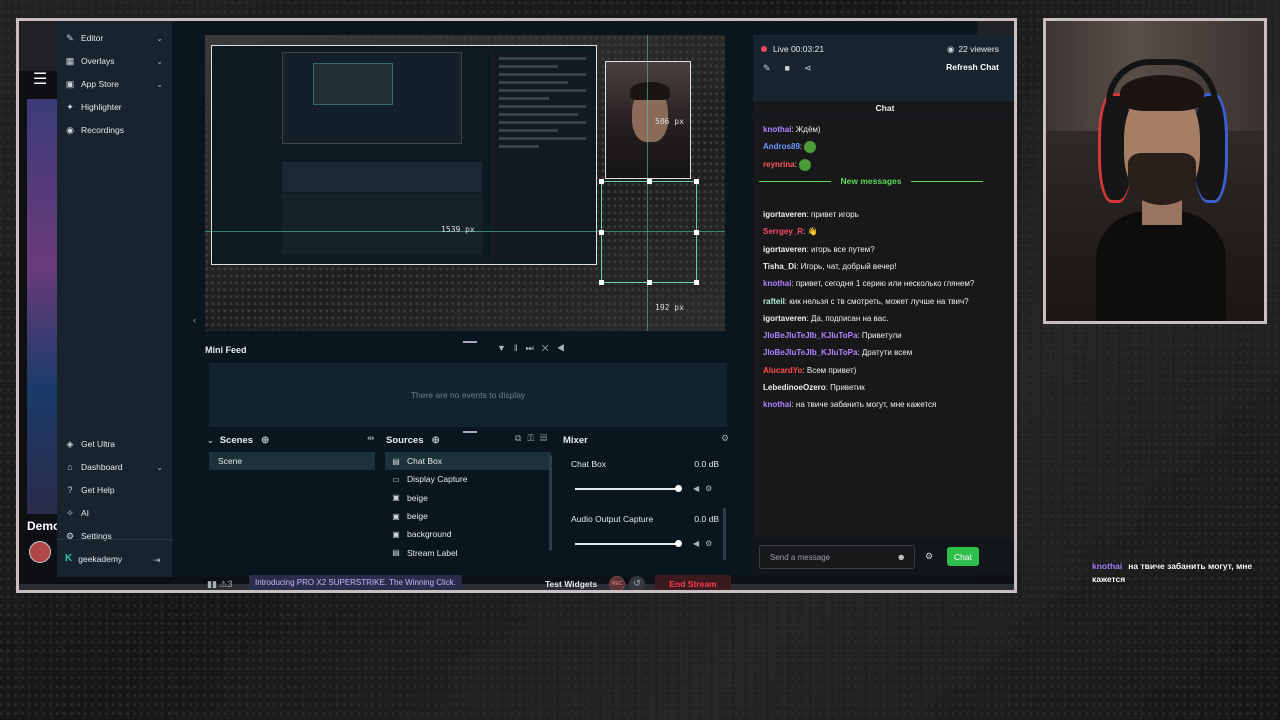  What do you see at coordinates (98, 61) in the screenshot?
I see `sidebar-item-label: Overlays` at bounding box center [98, 61].